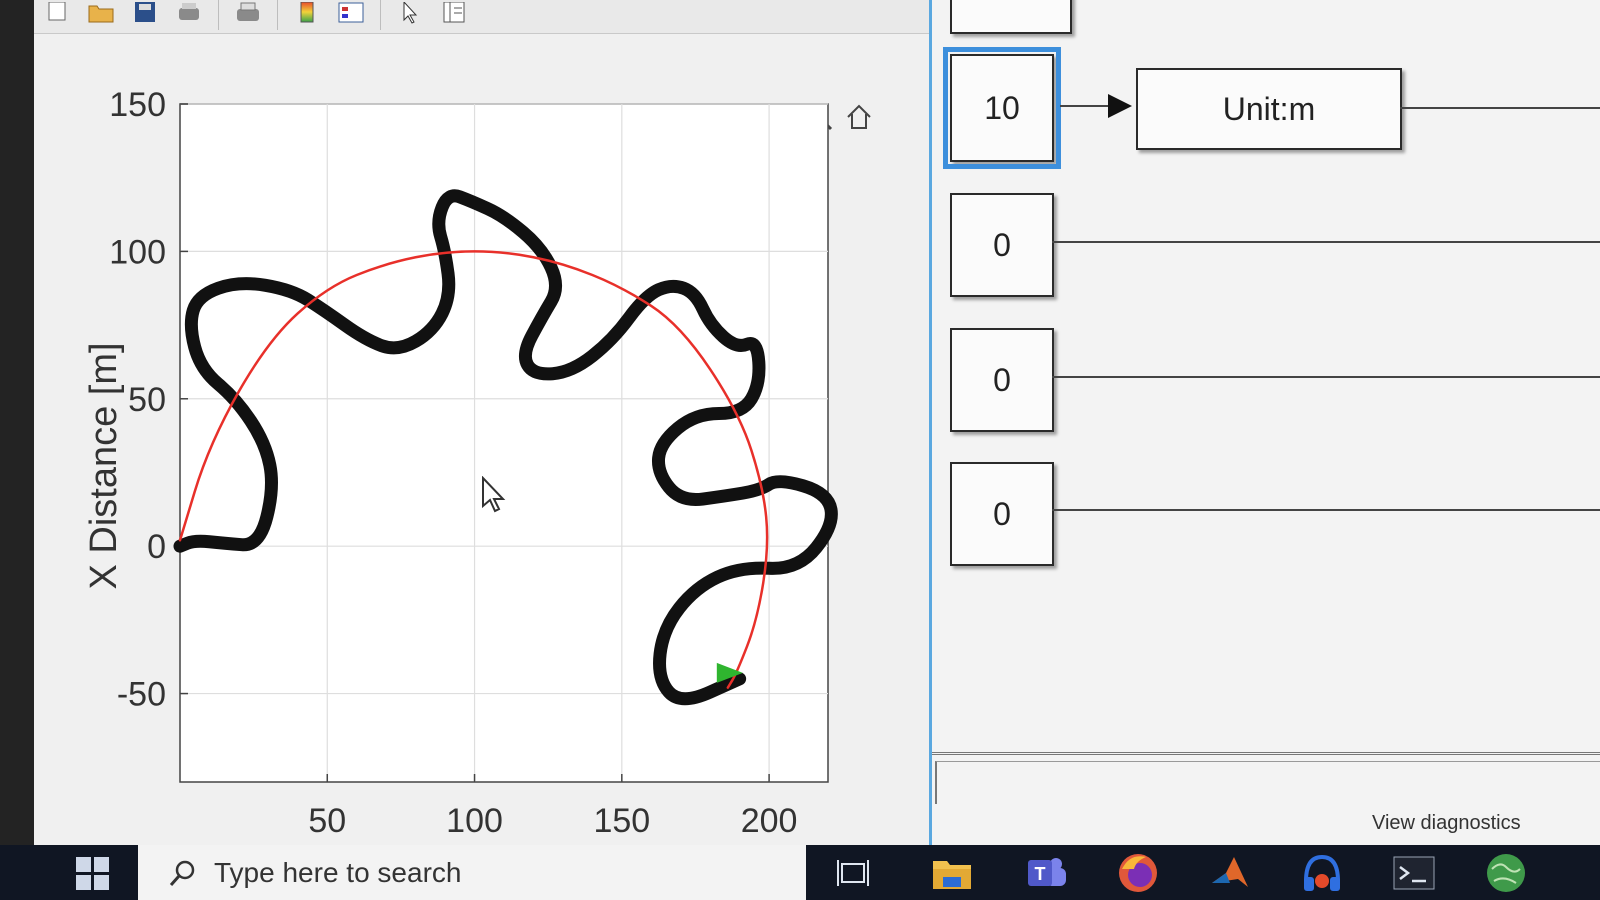  What do you see at coordinates (104, 465) in the screenshot?
I see `y-axis-label: X Distance [m]` at bounding box center [104, 465].